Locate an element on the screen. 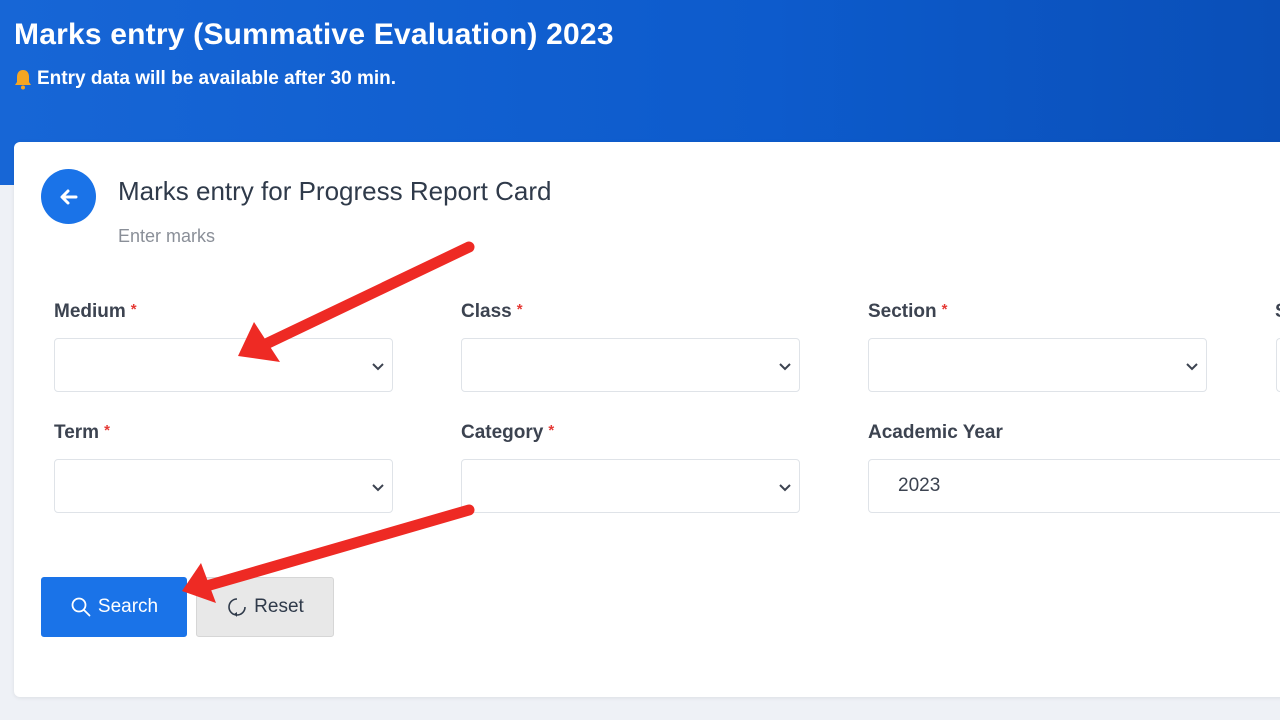 Image resolution: width=1280 pixels, height=720 pixels. term-label-text: Term is located at coordinates (77, 432).